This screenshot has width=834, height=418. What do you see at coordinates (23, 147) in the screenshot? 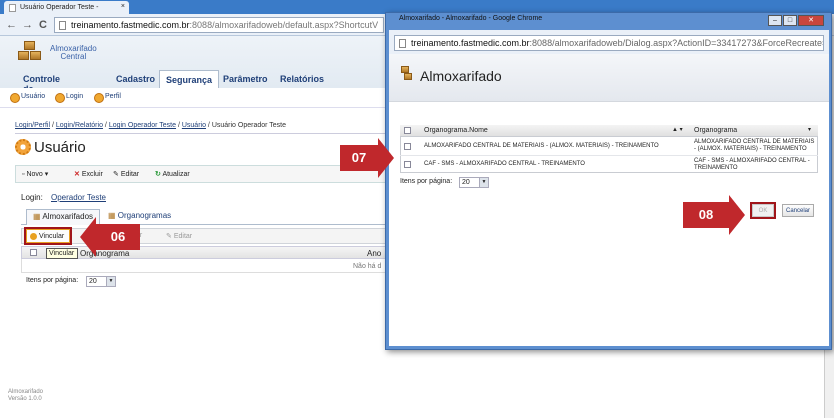
I see `gear-icon` at bounding box center [23, 147].